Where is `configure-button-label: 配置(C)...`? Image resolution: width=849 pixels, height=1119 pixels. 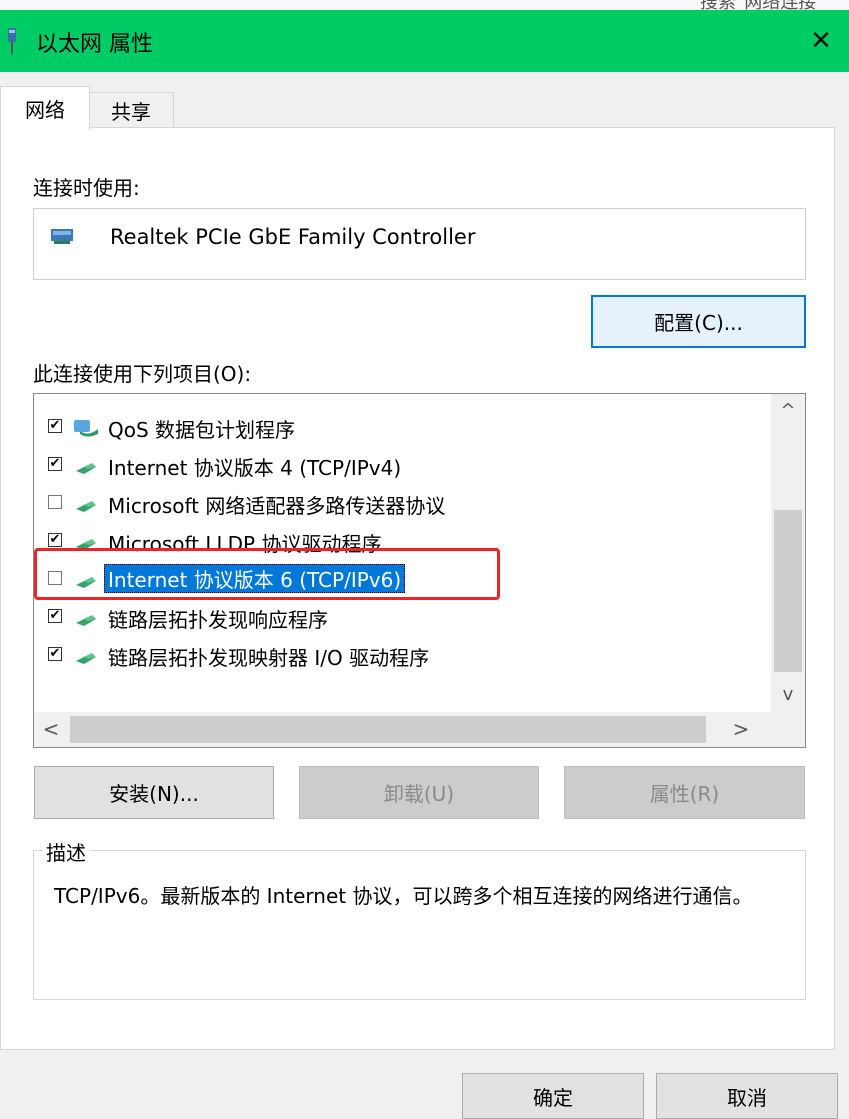
configure-button-label: 配置(C)... is located at coordinates (698, 323).